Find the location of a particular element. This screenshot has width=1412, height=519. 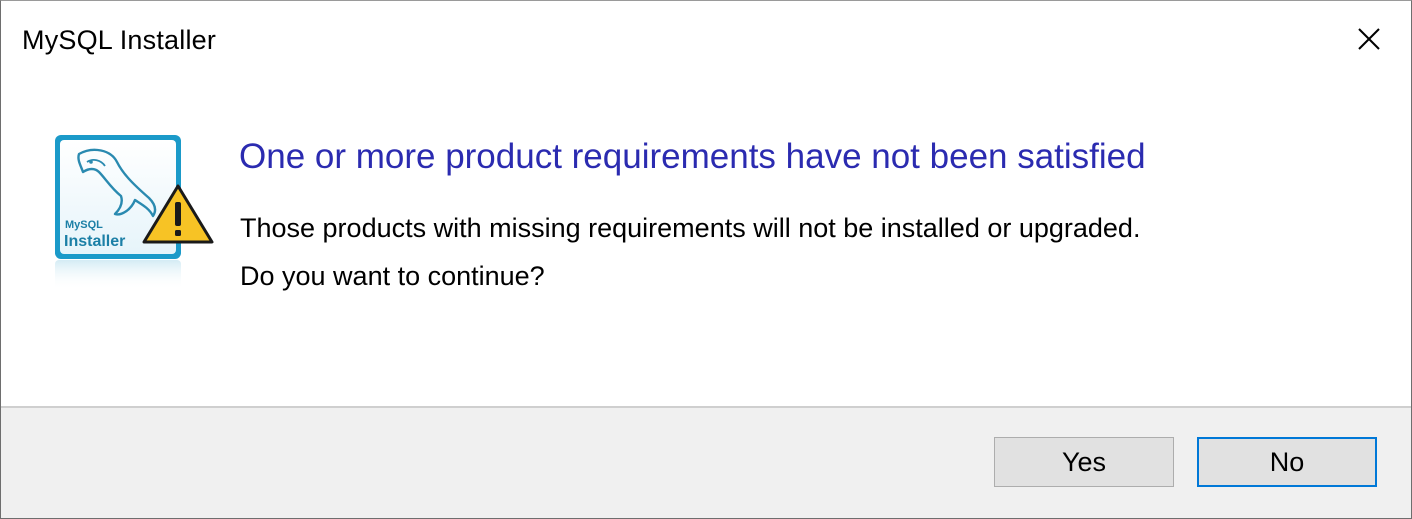

close-button is located at coordinates (1369, 39).